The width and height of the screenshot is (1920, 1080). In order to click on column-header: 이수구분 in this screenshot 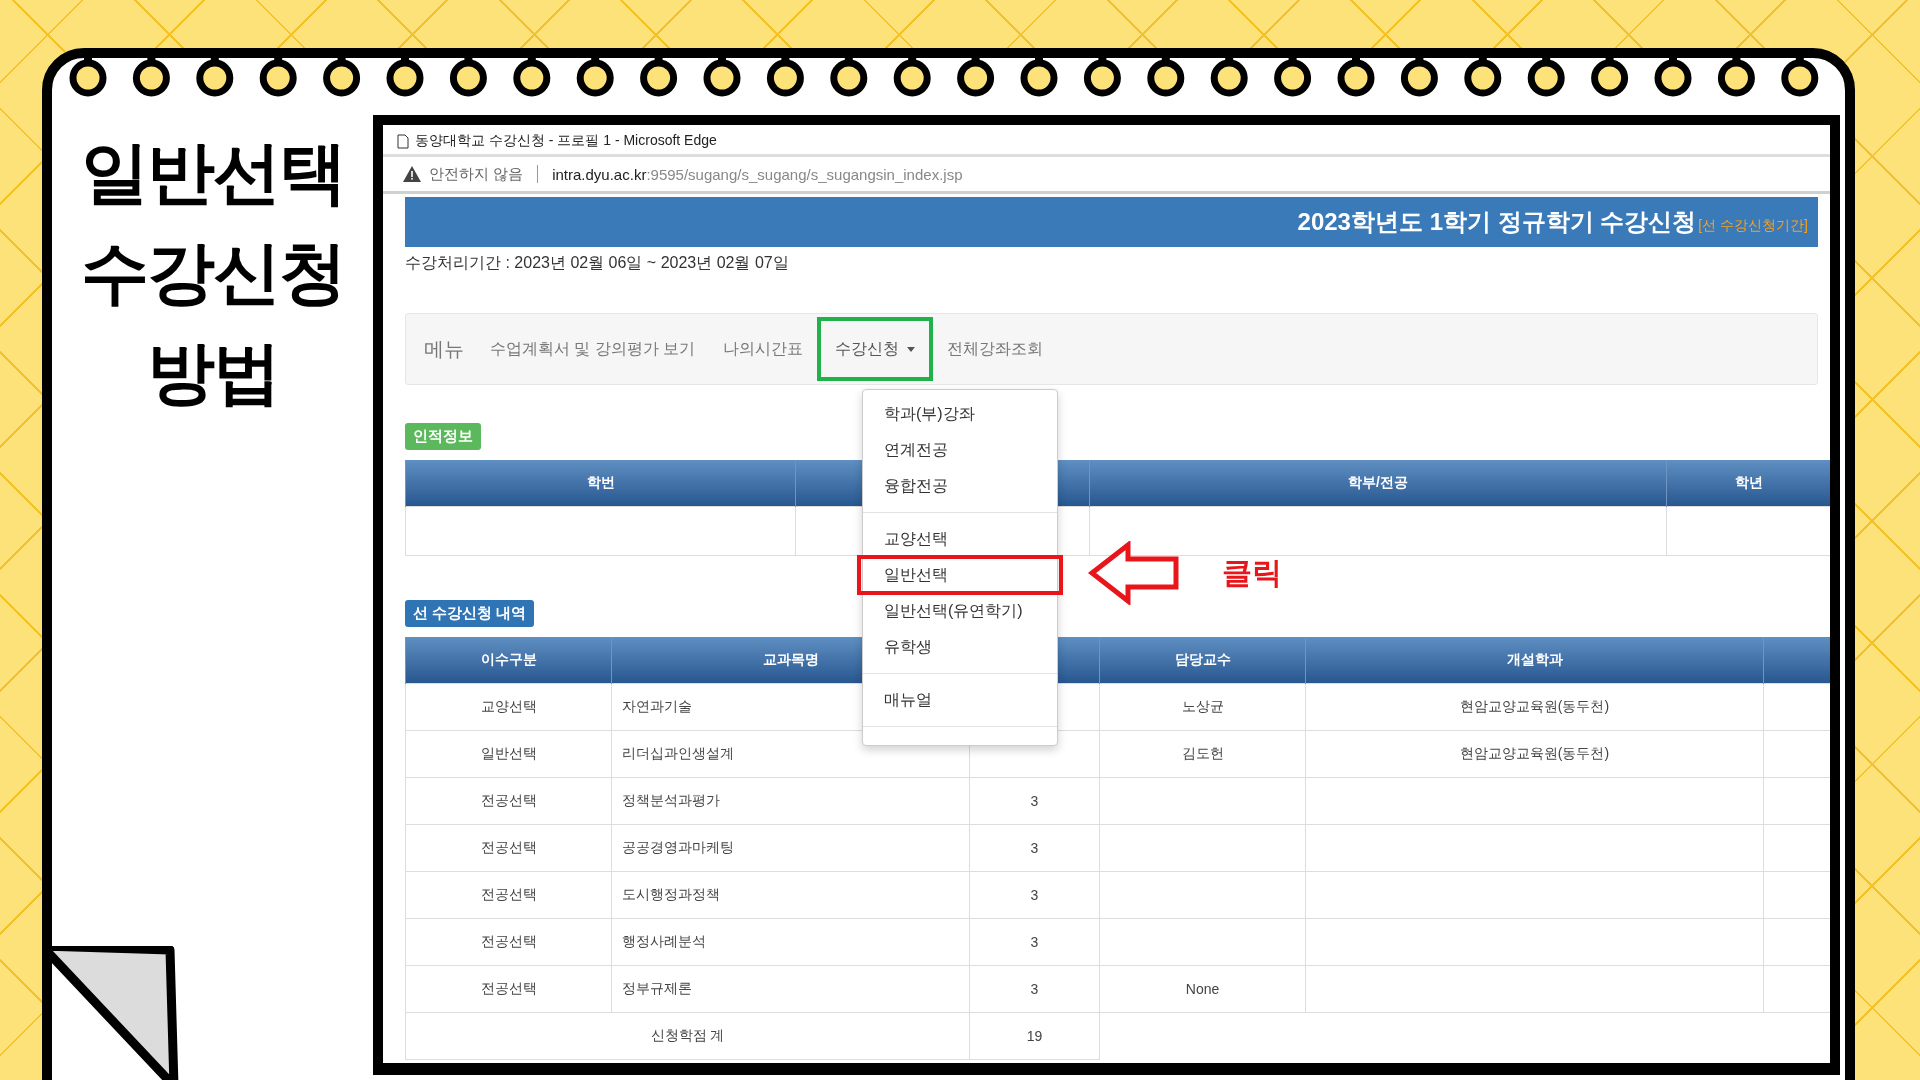, I will do `click(508, 660)`.